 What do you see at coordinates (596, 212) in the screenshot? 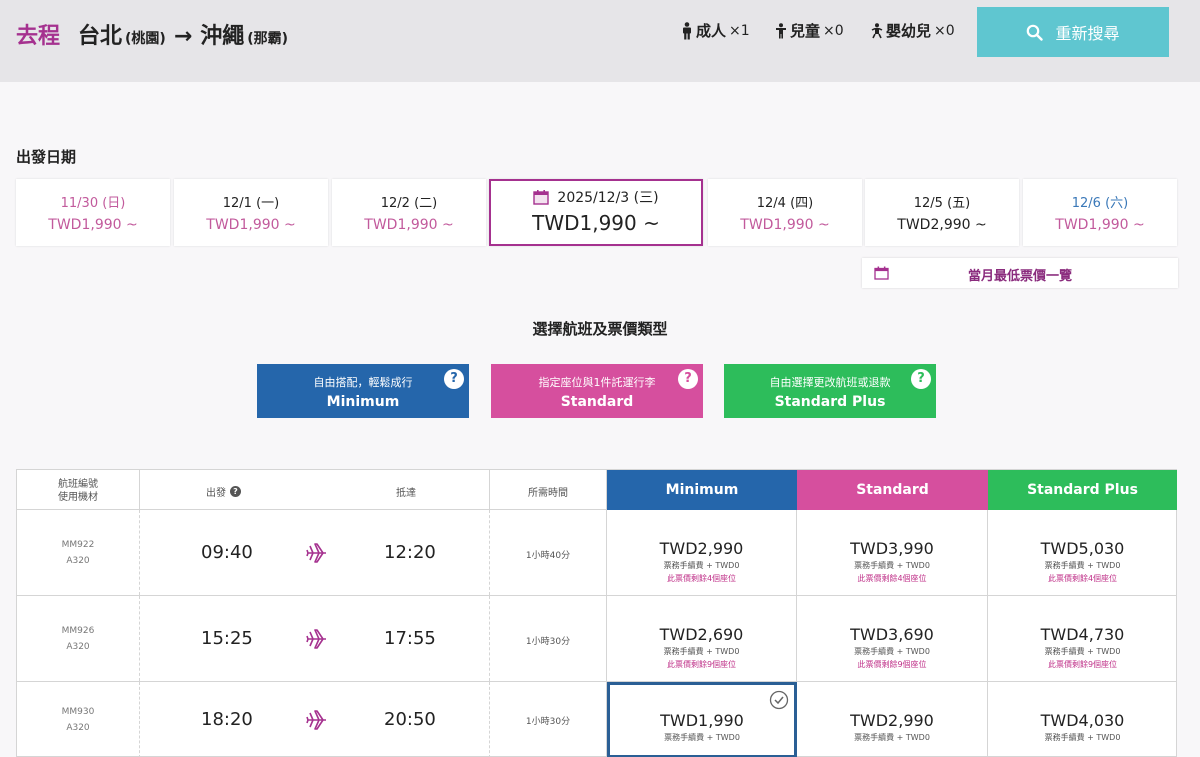
I see `date-card-1203-selected: 2025/12/3 (三) TWD1,990 ~` at bounding box center [596, 212].